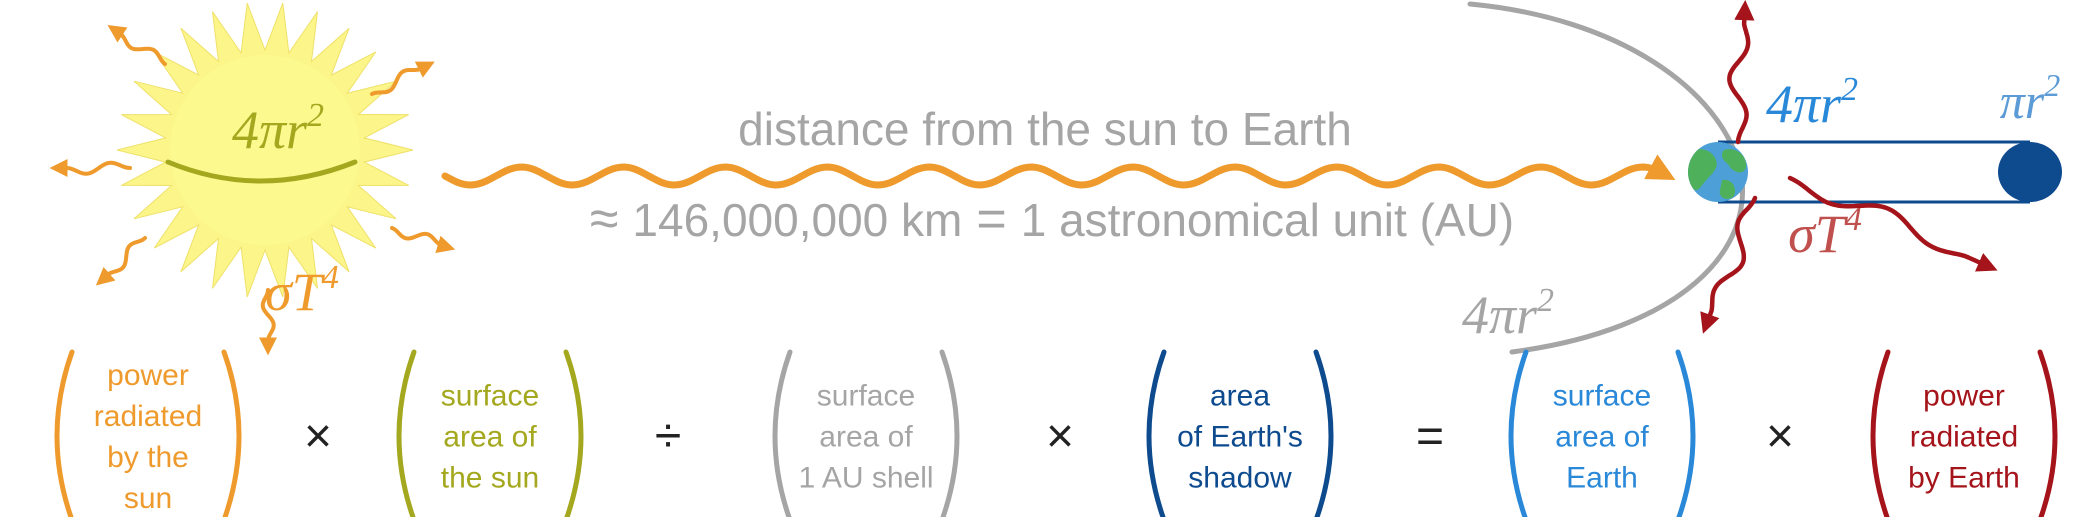  Describe the element at coordinates (1240, 437) in the screenshot. I see `equation-term-line: of Earth's` at that location.